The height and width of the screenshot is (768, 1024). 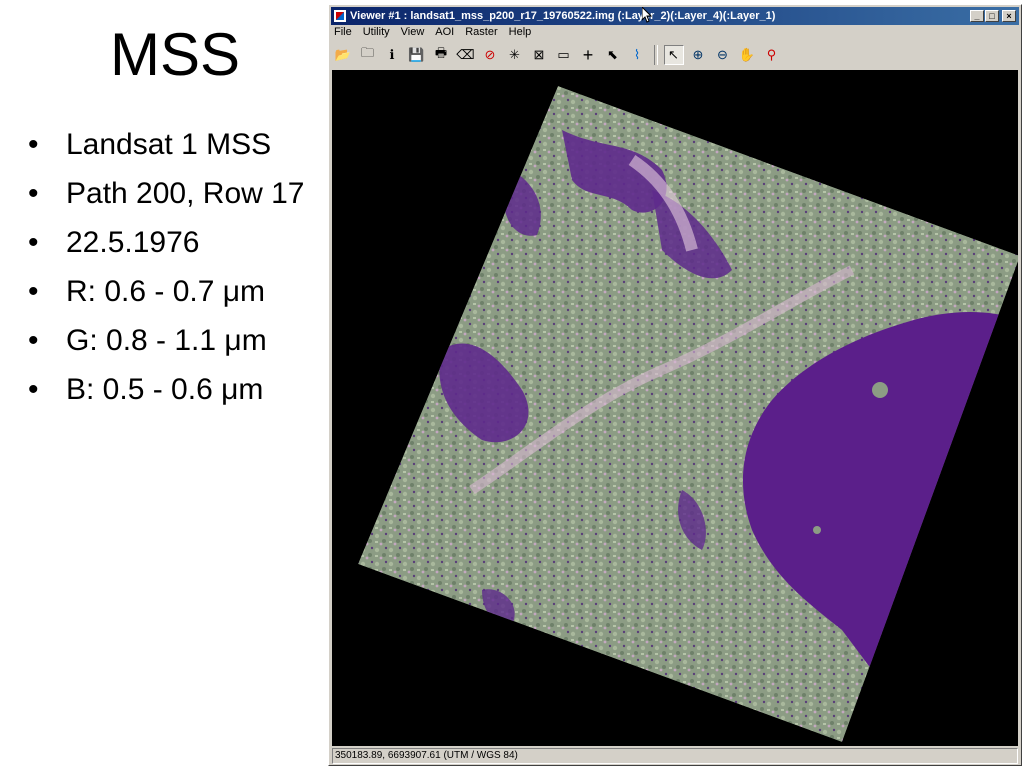 I want to click on zoom-out-icon: ⊖, so click(x=723, y=55).